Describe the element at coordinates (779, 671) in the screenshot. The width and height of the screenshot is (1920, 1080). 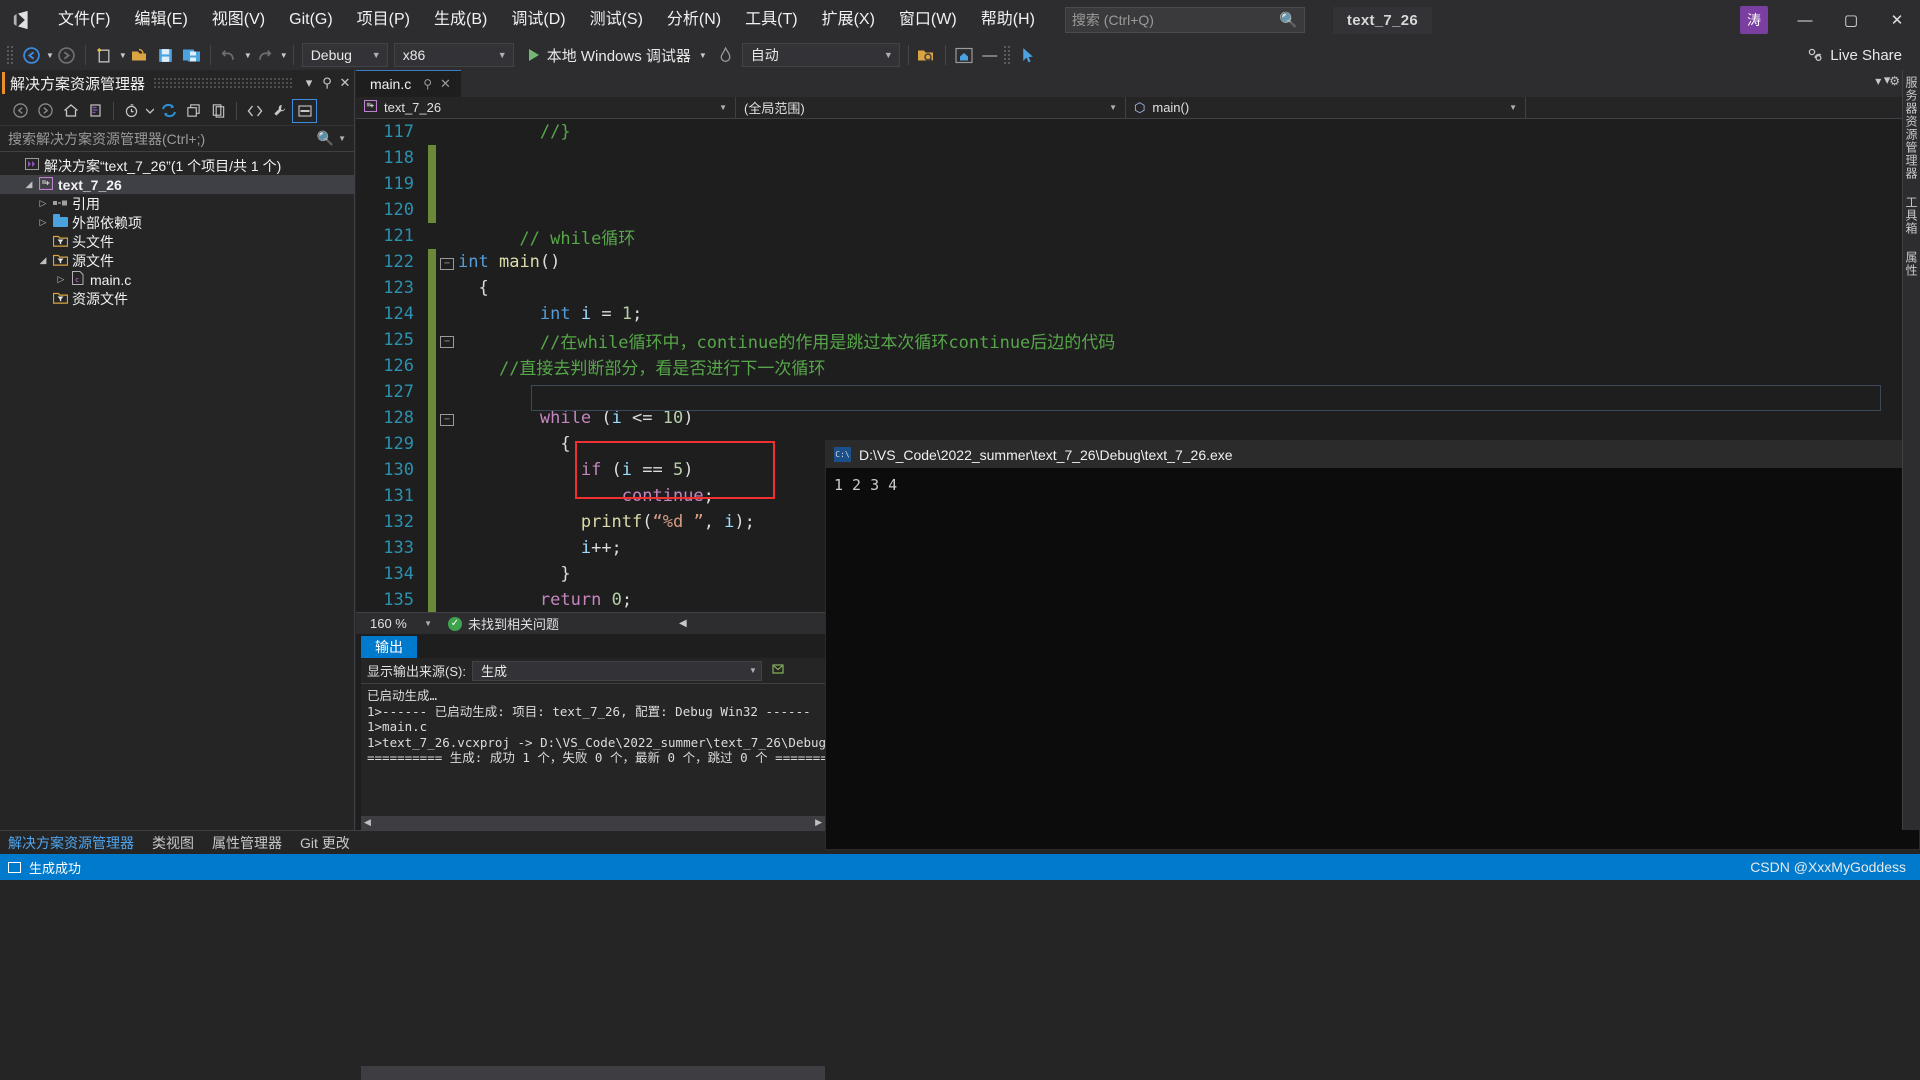
I see `find-message-icon` at that location.